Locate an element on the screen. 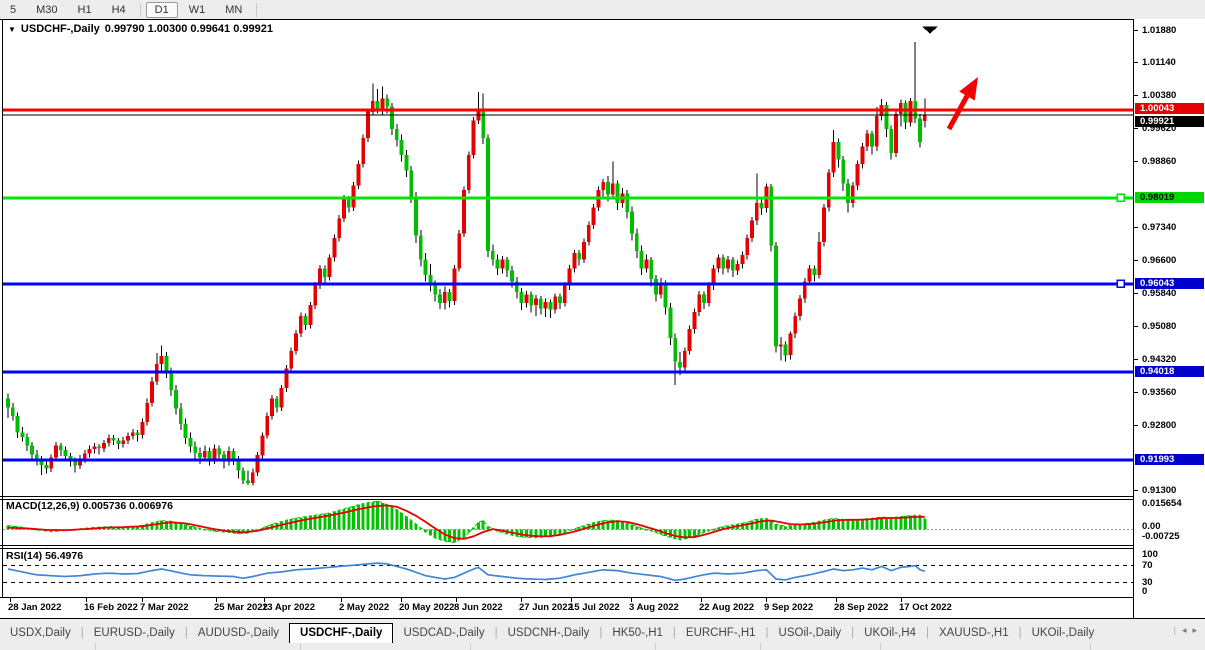 The image size is (1205, 650). rsi-indicator-panel is located at coordinates (566, 573).